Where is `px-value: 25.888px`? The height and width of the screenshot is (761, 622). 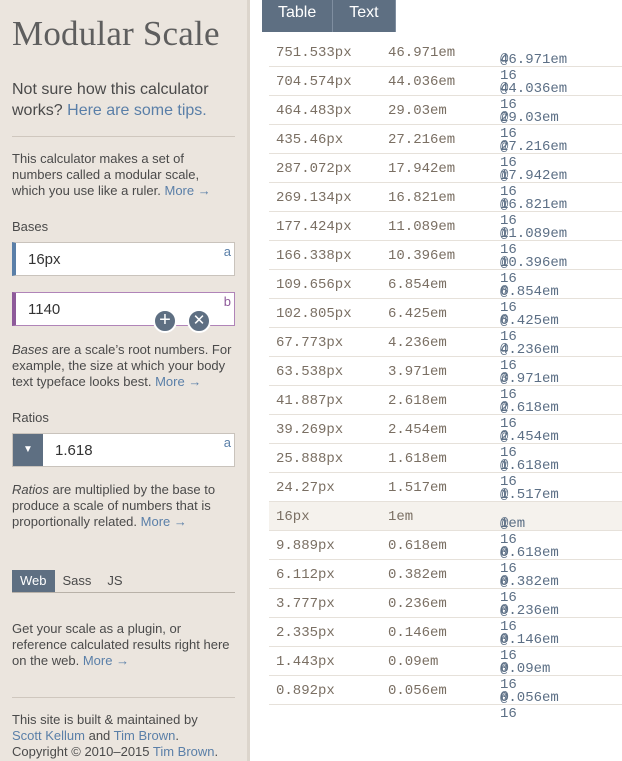
px-value: 25.888px is located at coordinates (310, 459).